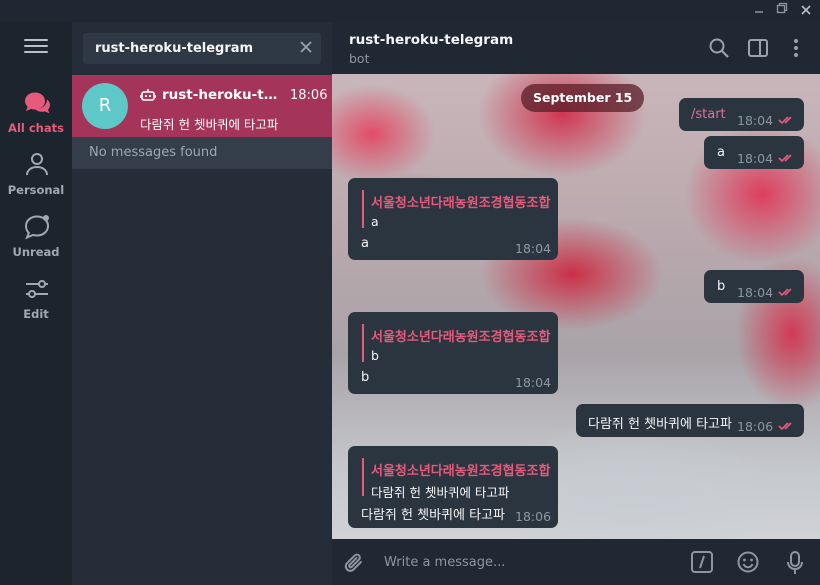 This screenshot has height=585, width=820. What do you see at coordinates (748, 562) in the screenshot?
I see `emoji-icon` at bounding box center [748, 562].